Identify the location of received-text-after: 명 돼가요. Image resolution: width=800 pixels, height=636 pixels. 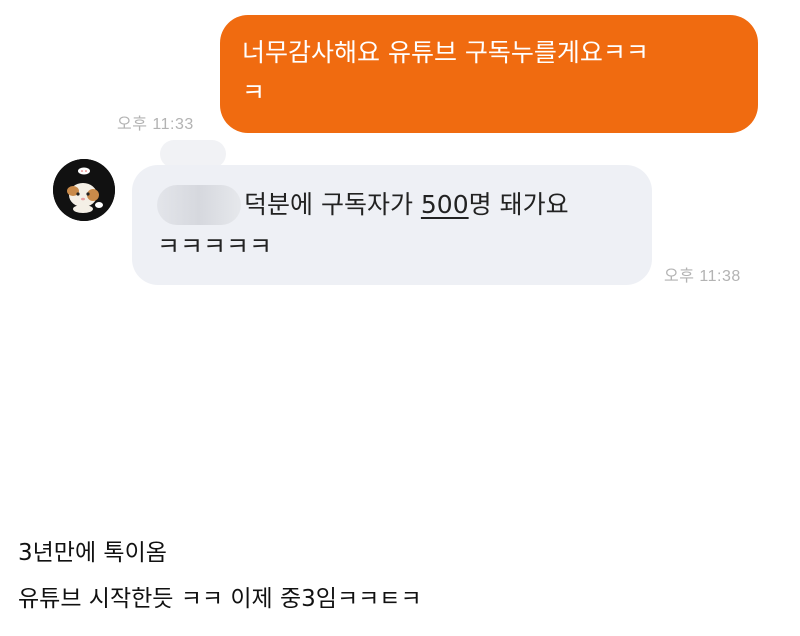
(518, 204).